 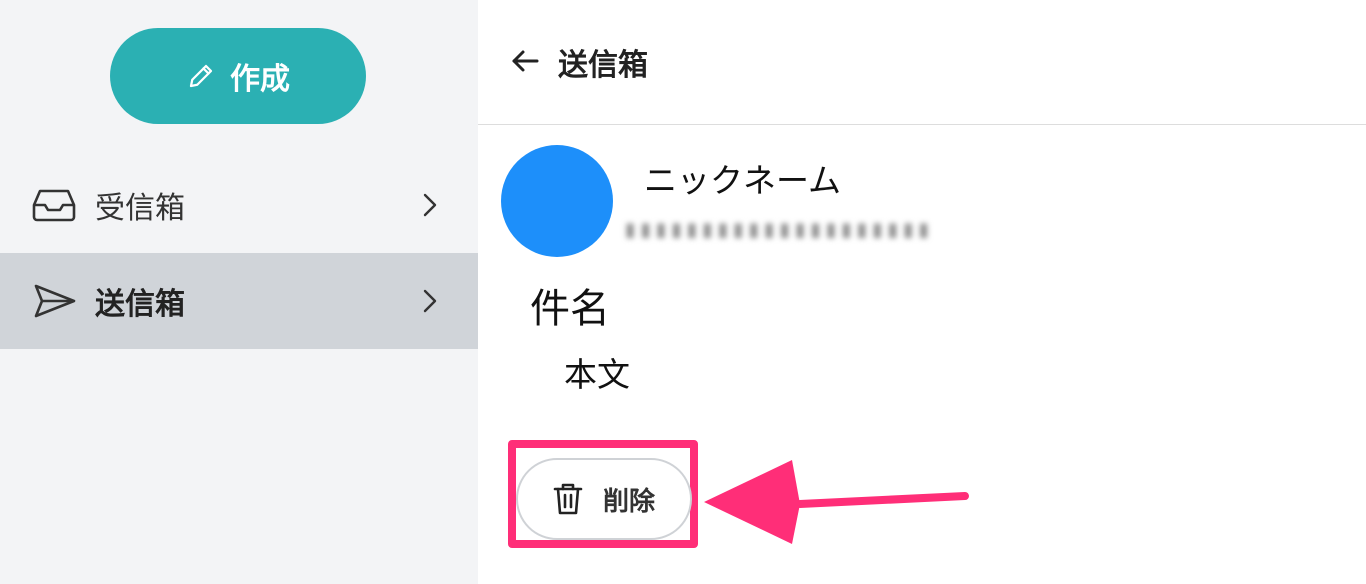 What do you see at coordinates (201, 76) in the screenshot?
I see `pencil-icon` at bounding box center [201, 76].